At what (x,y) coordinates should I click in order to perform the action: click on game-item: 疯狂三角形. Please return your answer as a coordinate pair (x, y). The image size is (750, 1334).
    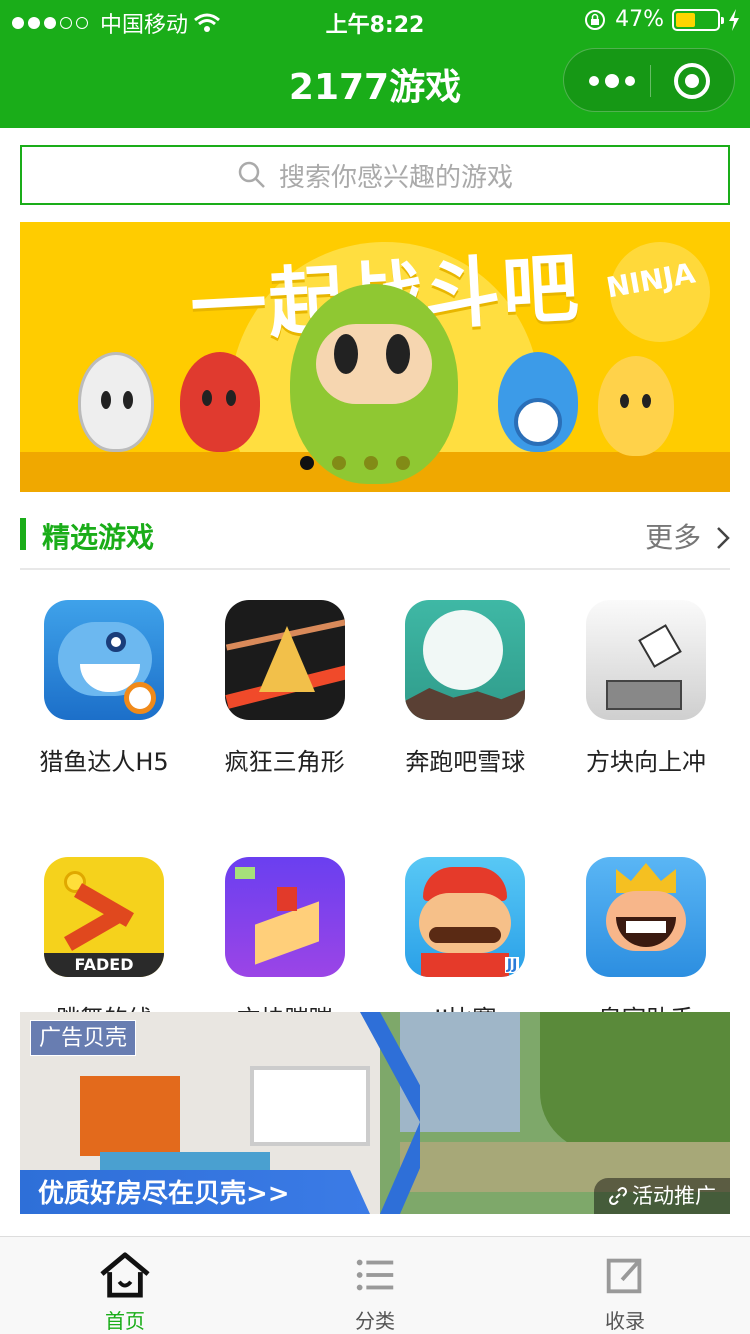
    Looking at the image, I should click on (285, 688).